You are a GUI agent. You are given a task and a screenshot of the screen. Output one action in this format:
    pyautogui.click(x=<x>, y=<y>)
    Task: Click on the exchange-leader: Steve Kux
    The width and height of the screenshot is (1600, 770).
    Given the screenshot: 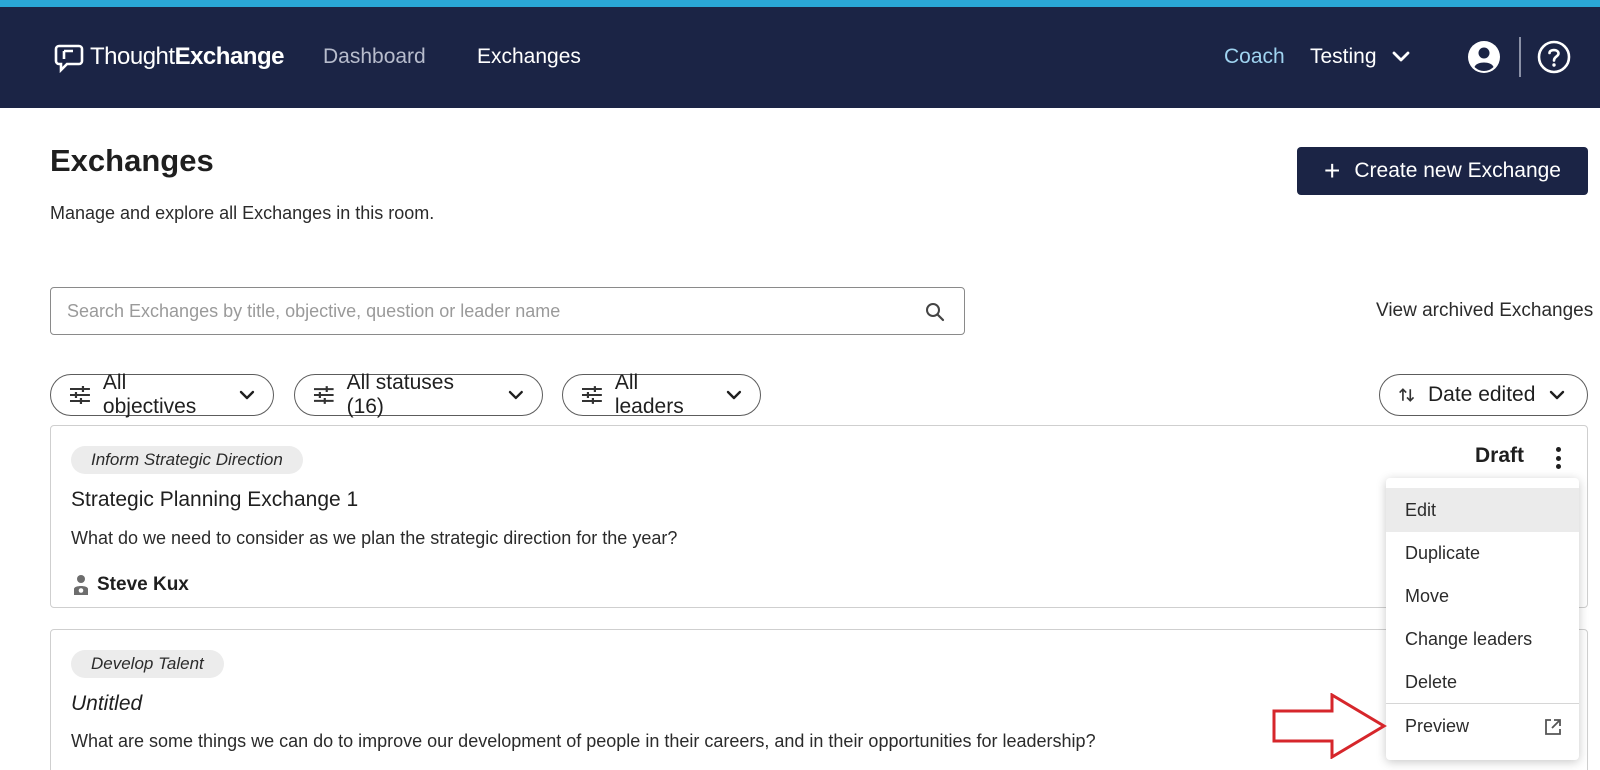 What is the action you would take?
    pyautogui.click(x=131, y=585)
    